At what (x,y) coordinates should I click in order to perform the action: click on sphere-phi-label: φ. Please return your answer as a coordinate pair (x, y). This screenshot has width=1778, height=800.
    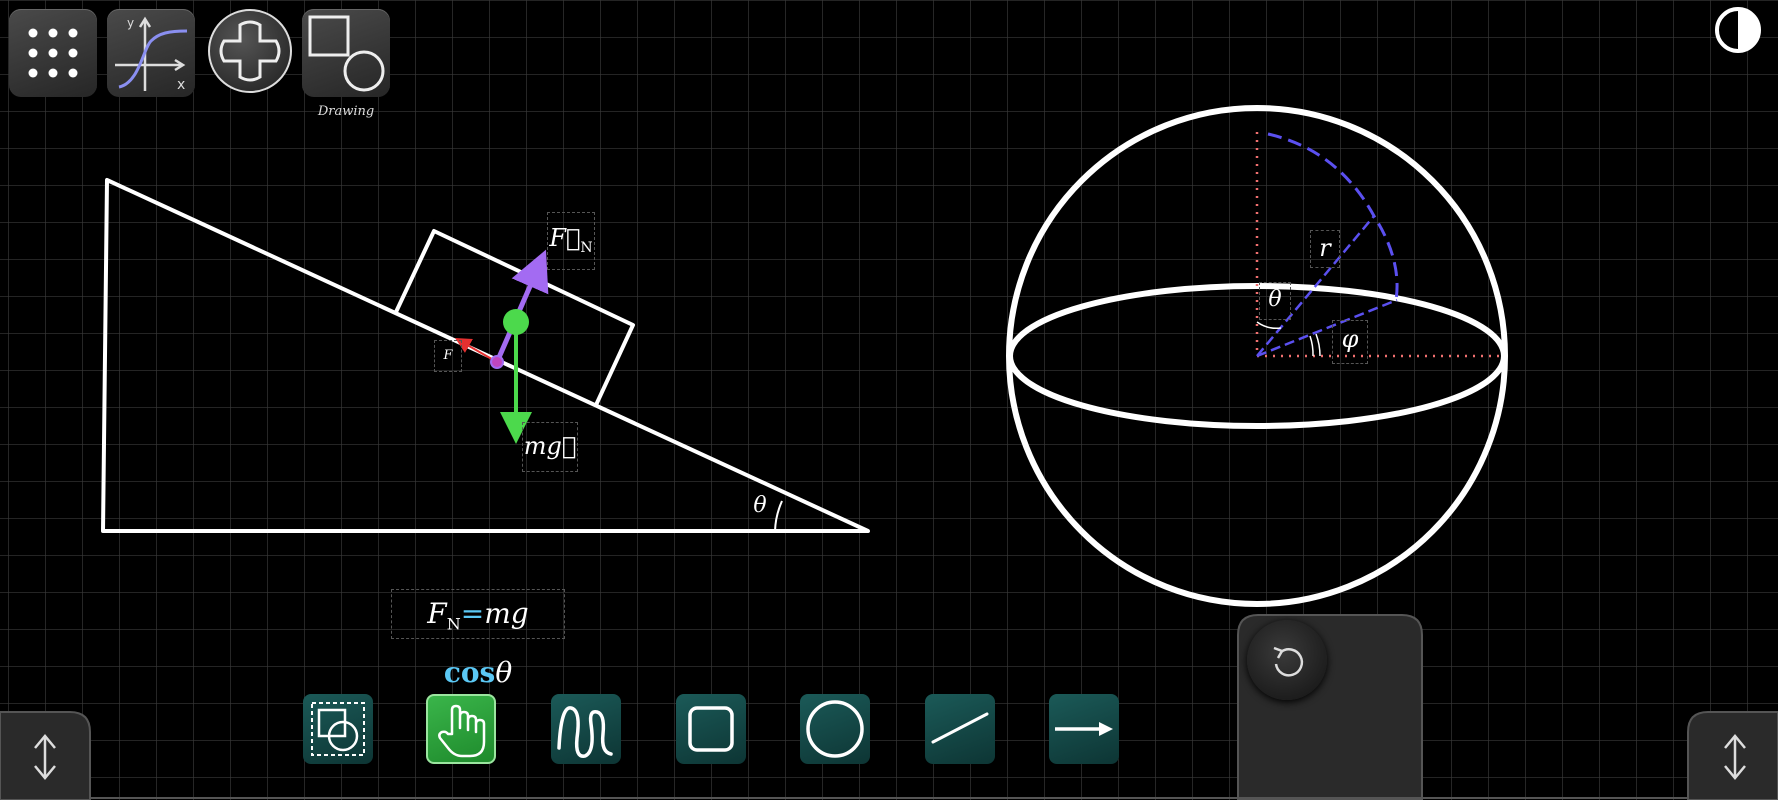
    Looking at the image, I should click on (1350, 342).